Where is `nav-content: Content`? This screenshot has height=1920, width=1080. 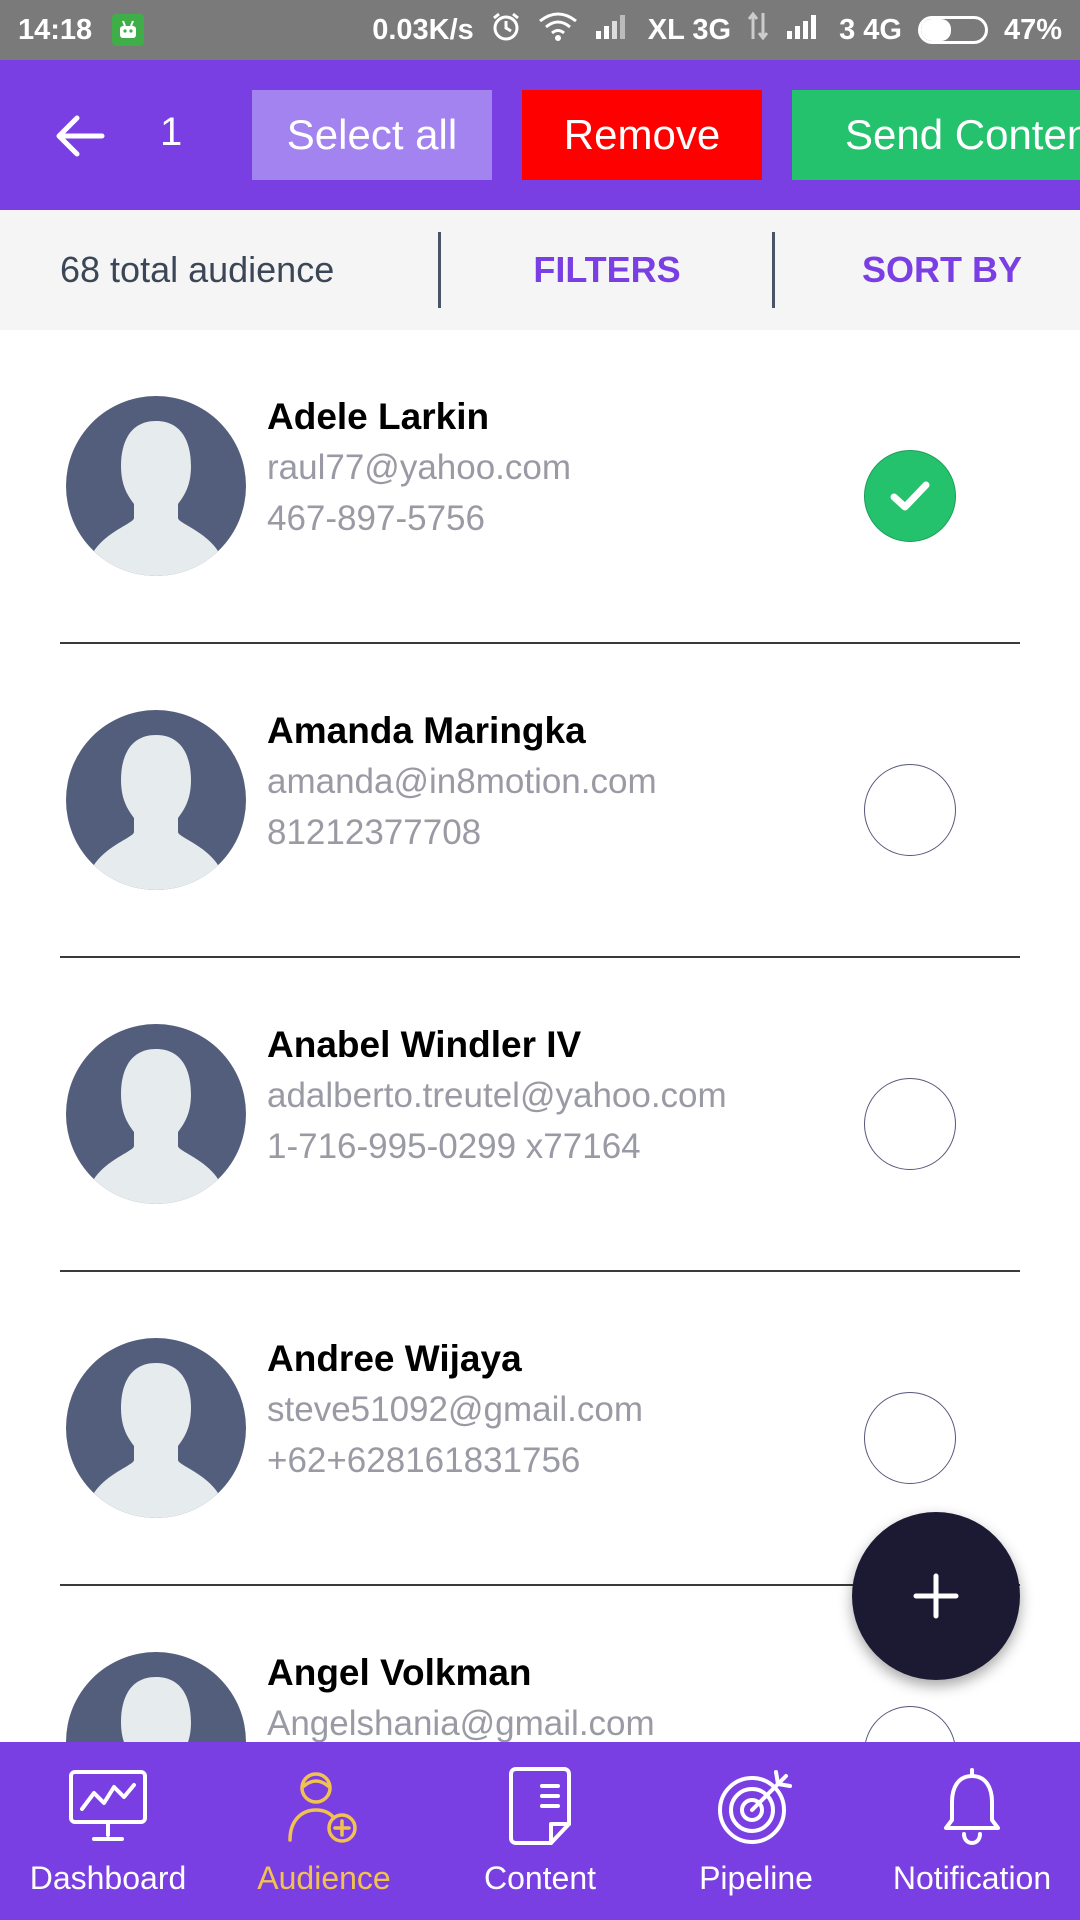
nav-content: Content is located at coordinates (540, 1831).